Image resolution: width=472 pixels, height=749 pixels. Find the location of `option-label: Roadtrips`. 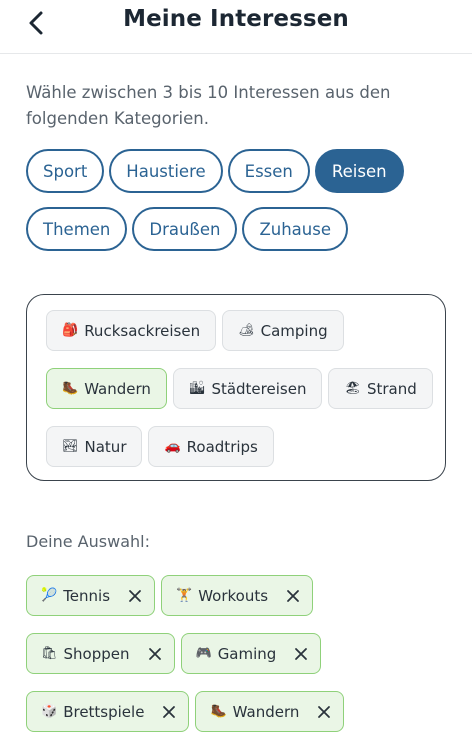

option-label: Roadtrips is located at coordinates (222, 446).